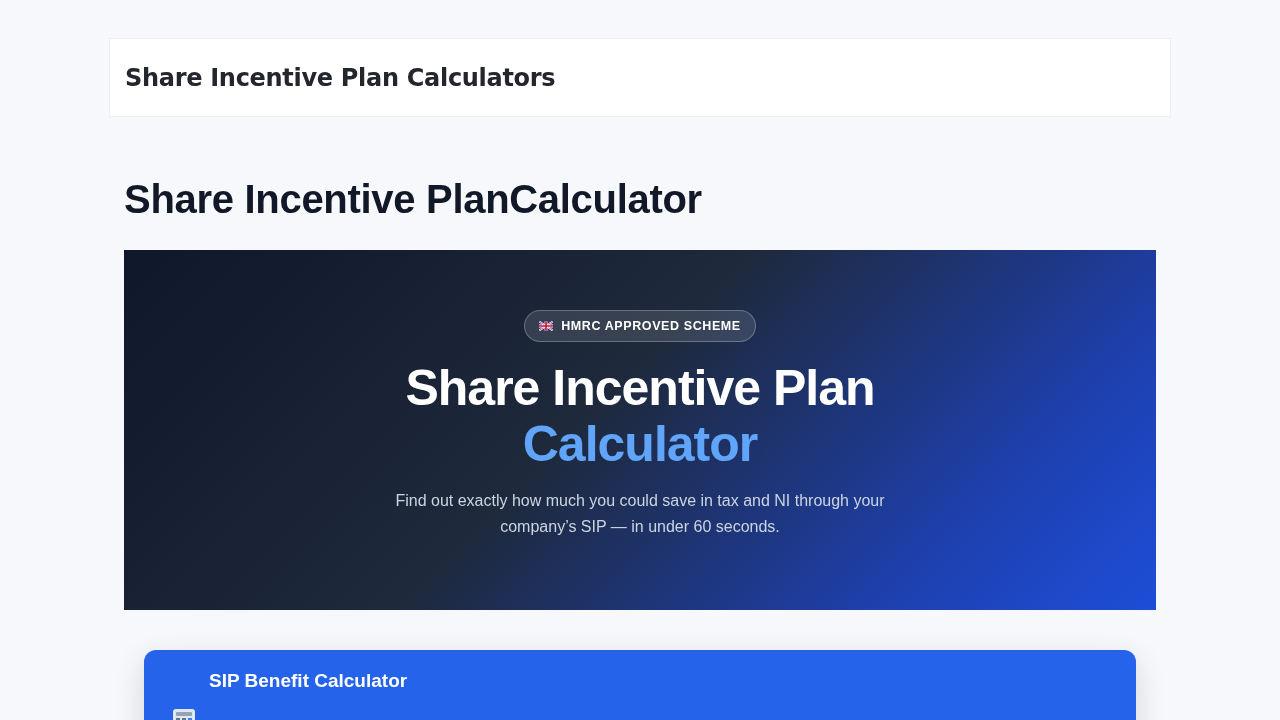  What do you see at coordinates (308, 681) in the screenshot?
I see `calculator-title: SIP Benefit Calculator` at bounding box center [308, 681].